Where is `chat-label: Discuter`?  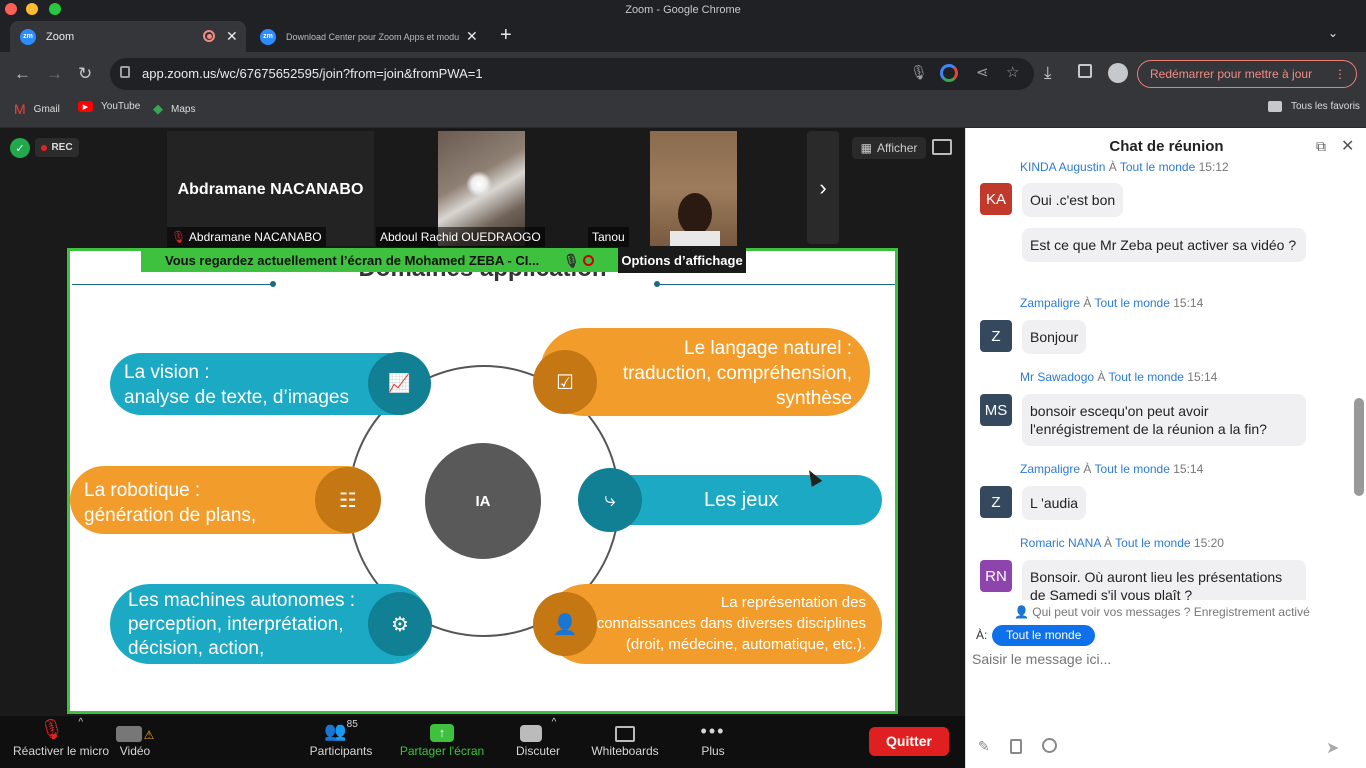
chat-label: Discuter is located at coordinates (537, 751).